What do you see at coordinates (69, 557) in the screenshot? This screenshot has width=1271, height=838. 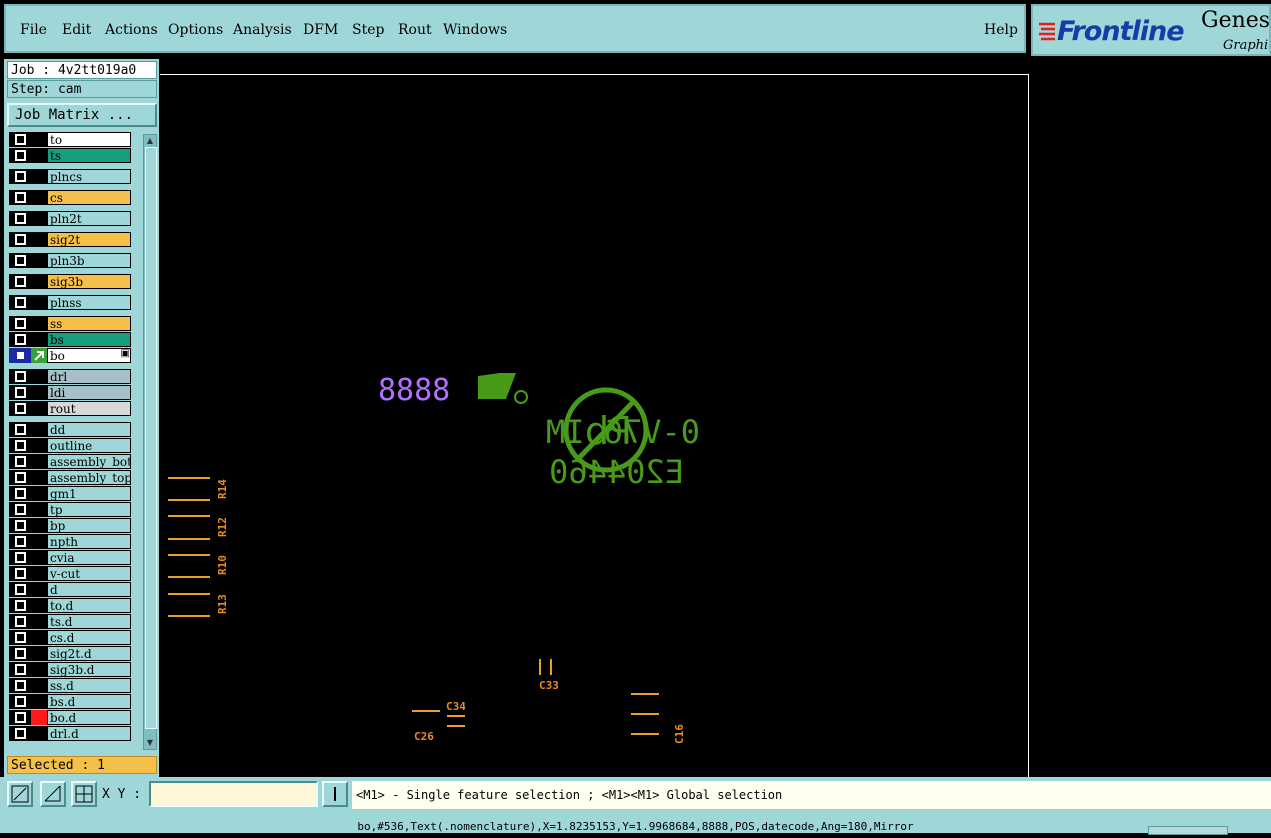 I see `layer-row: cvia` at bounding box center [69, 557].